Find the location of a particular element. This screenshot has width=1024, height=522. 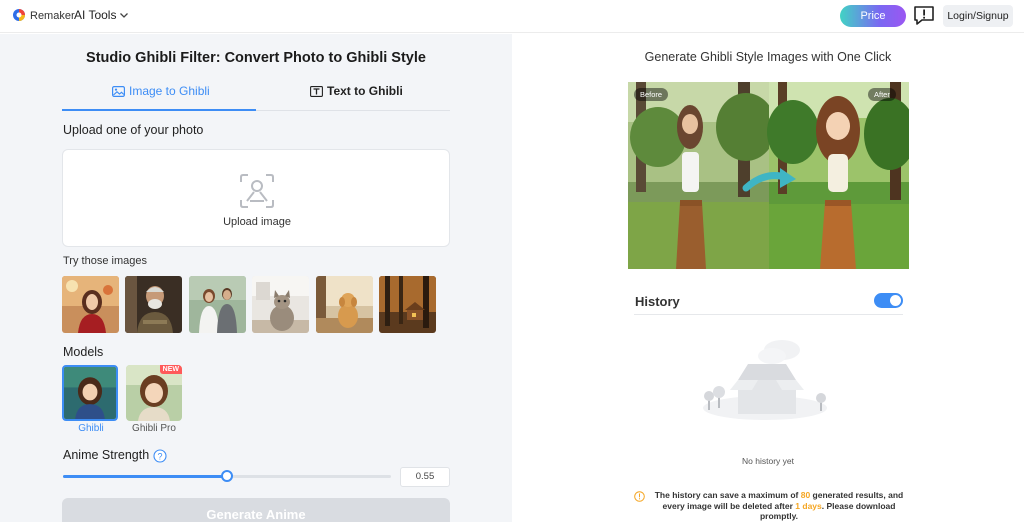

tab-image-to-ghibli-label: Image to Ghibli is located at coordinates (169, 91).